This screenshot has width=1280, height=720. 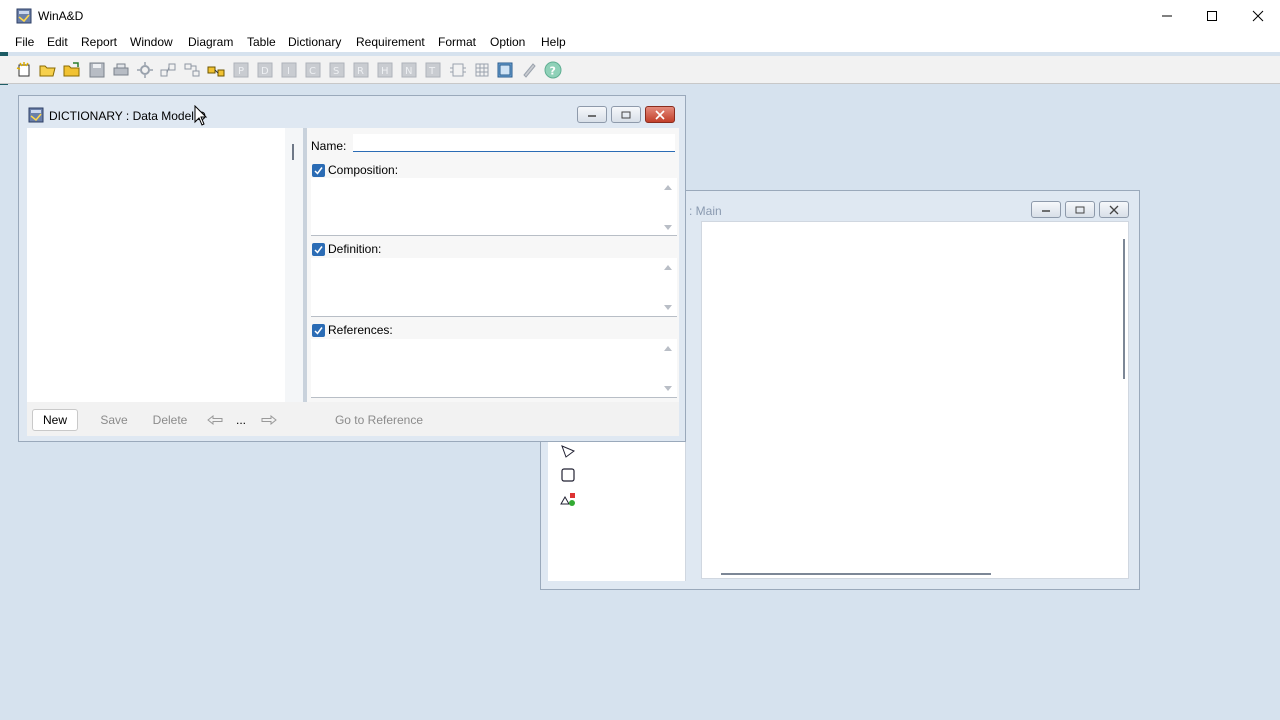 What do you see at coordinates (1080, 209) in the screenshot?
I see `diagram-restore-button` at bounding box center [1080, 209].